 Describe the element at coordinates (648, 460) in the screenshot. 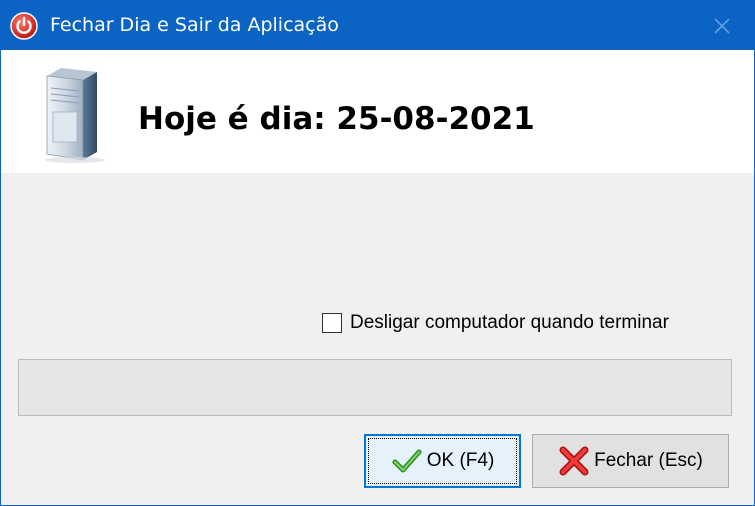

I see `close-button-label: Fechar (Esc)` at that location.